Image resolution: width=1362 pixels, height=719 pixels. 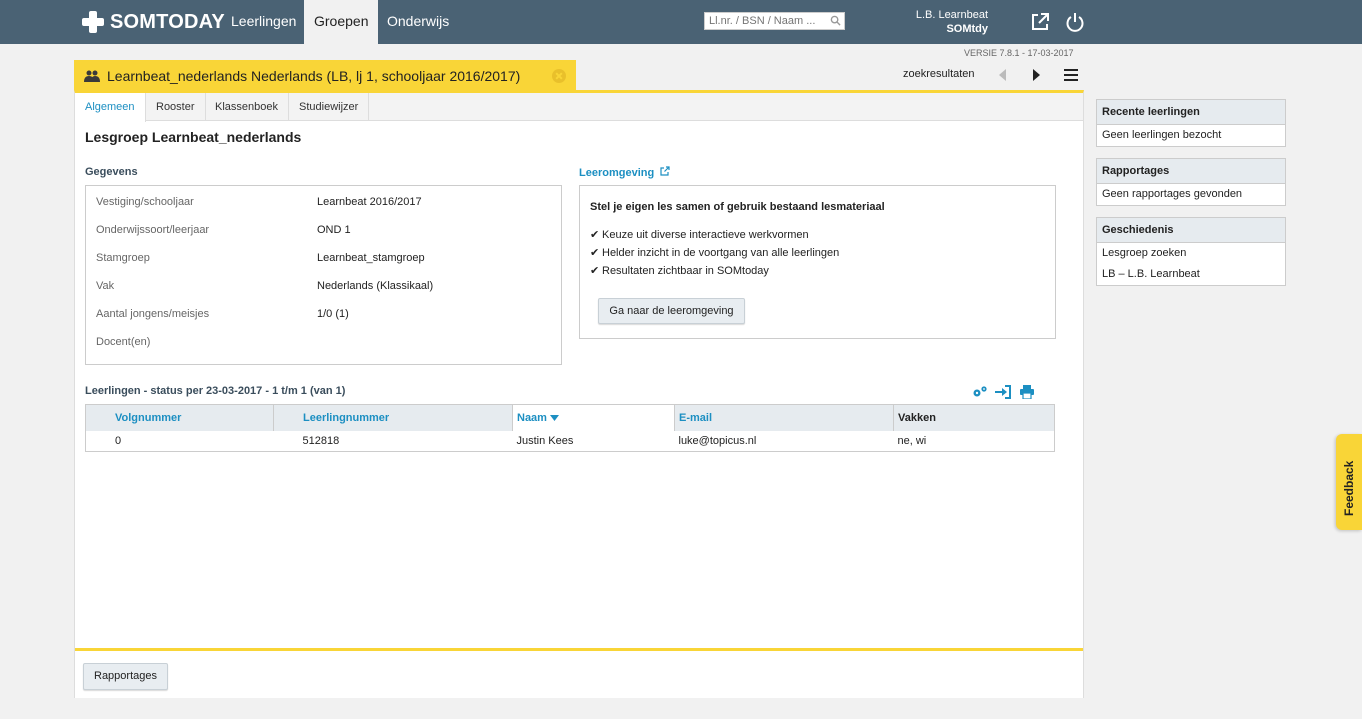 I want to click on column-naam-label: Naam, so click(x=532, y=417).